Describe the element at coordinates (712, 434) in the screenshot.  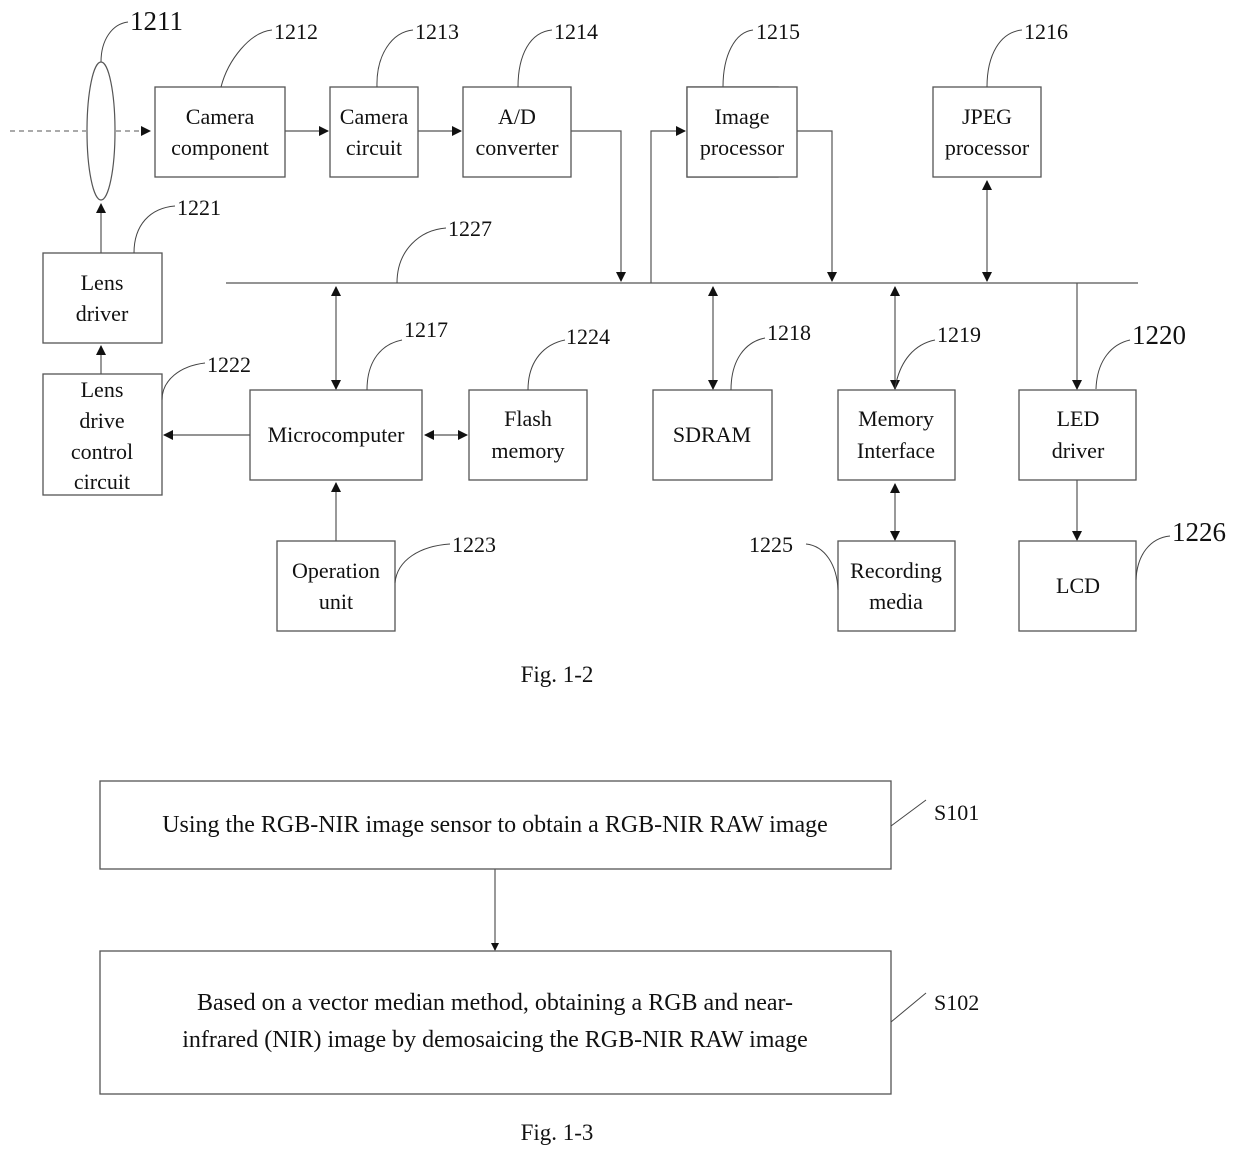
I see `svg-text: SDRAM` at that location.